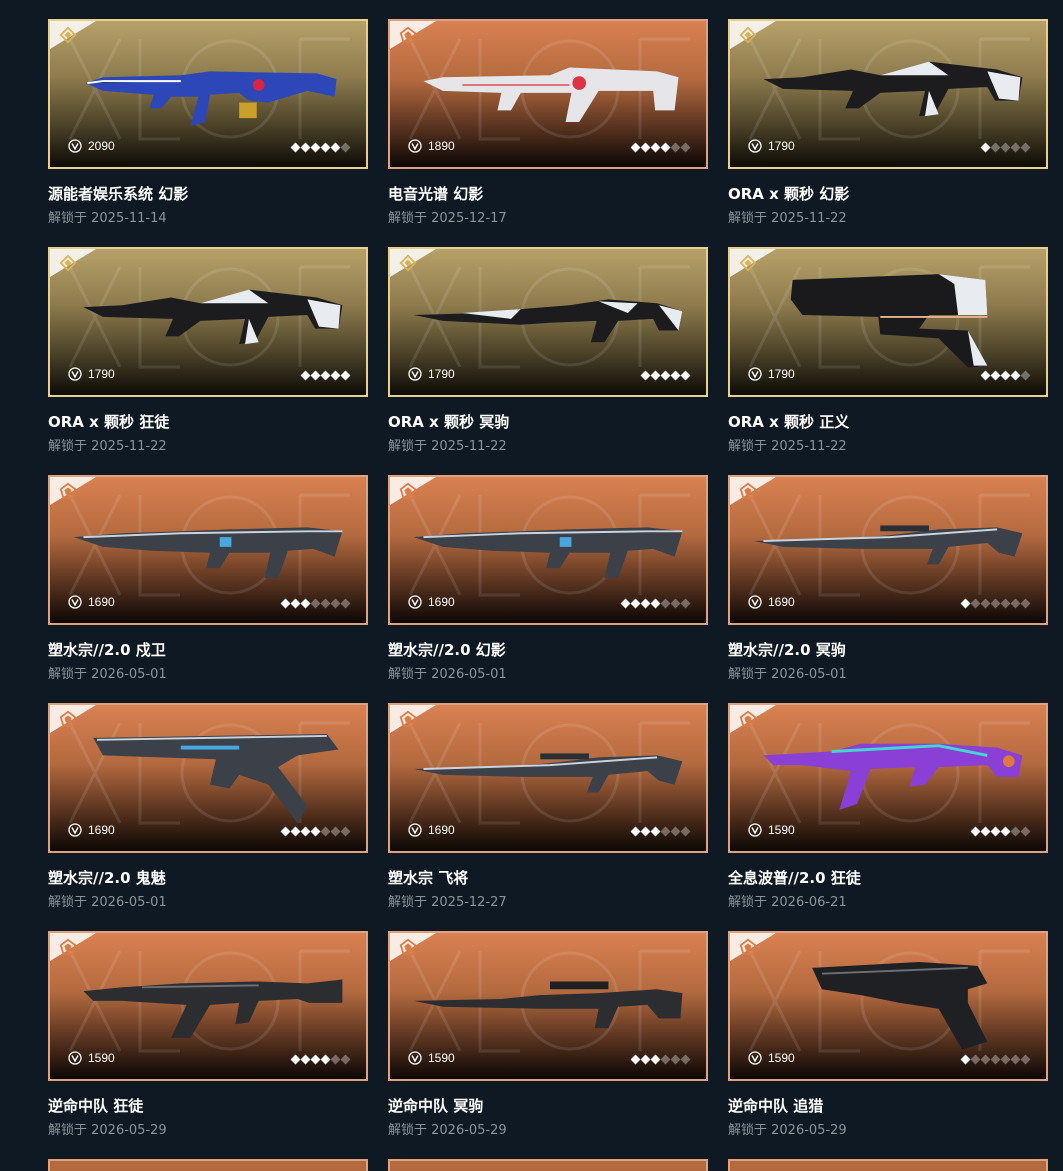  What do you see at coordinates (96, 1106) in the screenshot?
I see `skin-name: 逆命中队 狂徒` at bounding box center [96, 1106].